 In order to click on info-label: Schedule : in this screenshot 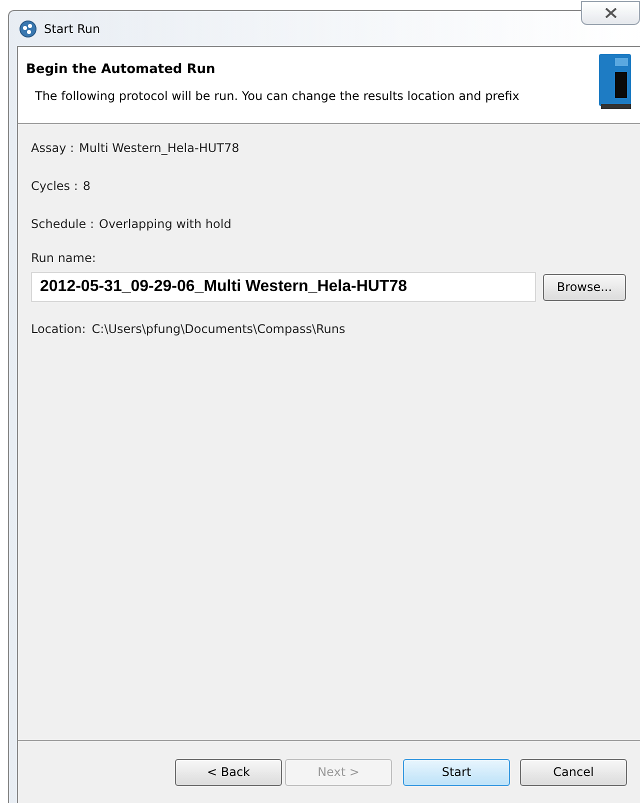, I will do `click(62, 224)`.